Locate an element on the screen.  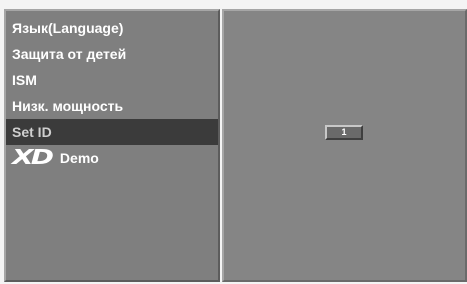
set-id-value-box: 1 is located at coordinates (344, 132).